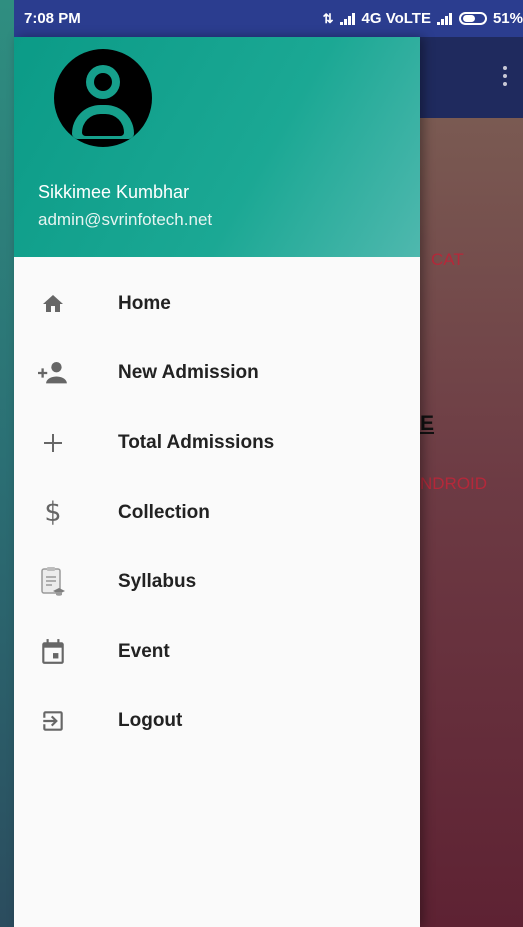 The height and width of the screenshot is (927, 523). Describe the element at coordinates (507, 18) in the screenshot. I see `battery-percent: 51%` at that location.